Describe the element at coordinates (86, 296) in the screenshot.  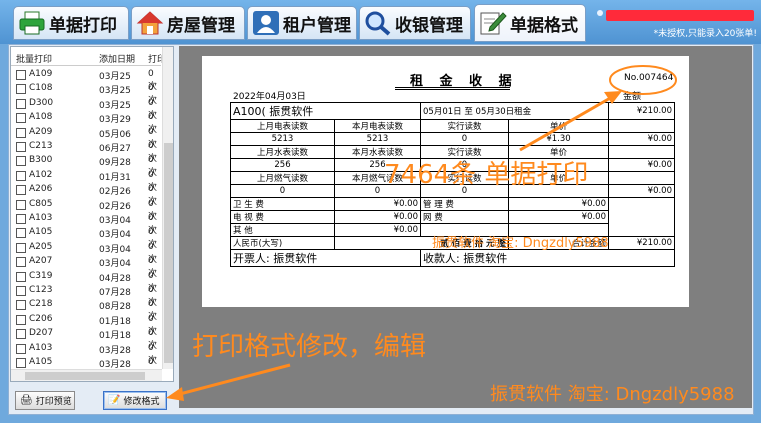
I see `list-item: C123 07月28 0次` at that location.